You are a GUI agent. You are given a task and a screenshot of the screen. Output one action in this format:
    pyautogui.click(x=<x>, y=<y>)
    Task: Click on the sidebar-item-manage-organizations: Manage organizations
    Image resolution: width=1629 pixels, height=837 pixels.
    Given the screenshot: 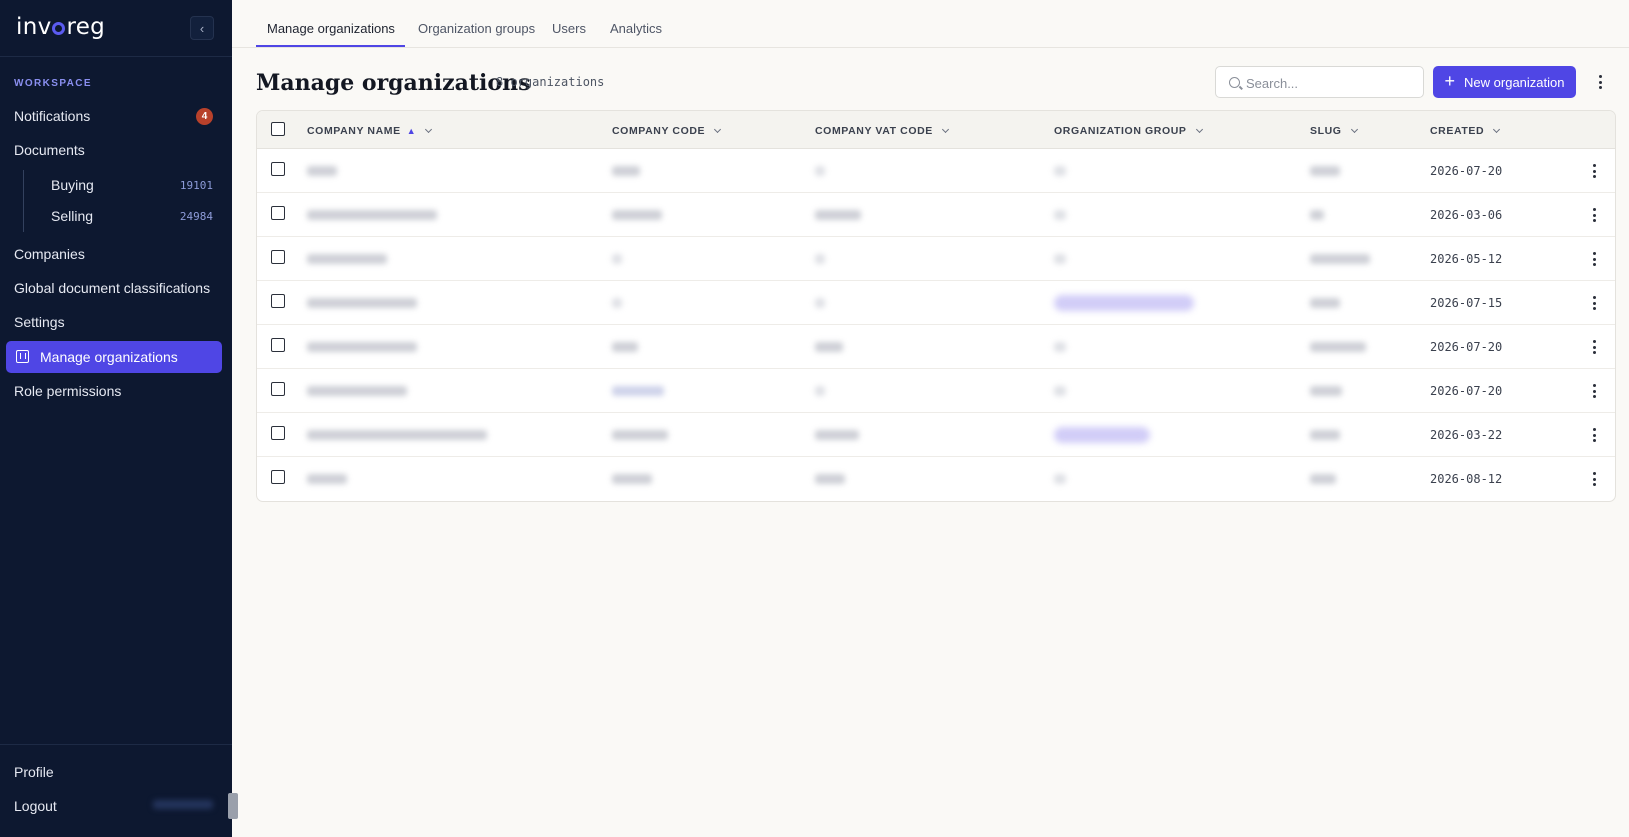 What is the action you would take?
    pyautogui.click(x=114, y=357)
    